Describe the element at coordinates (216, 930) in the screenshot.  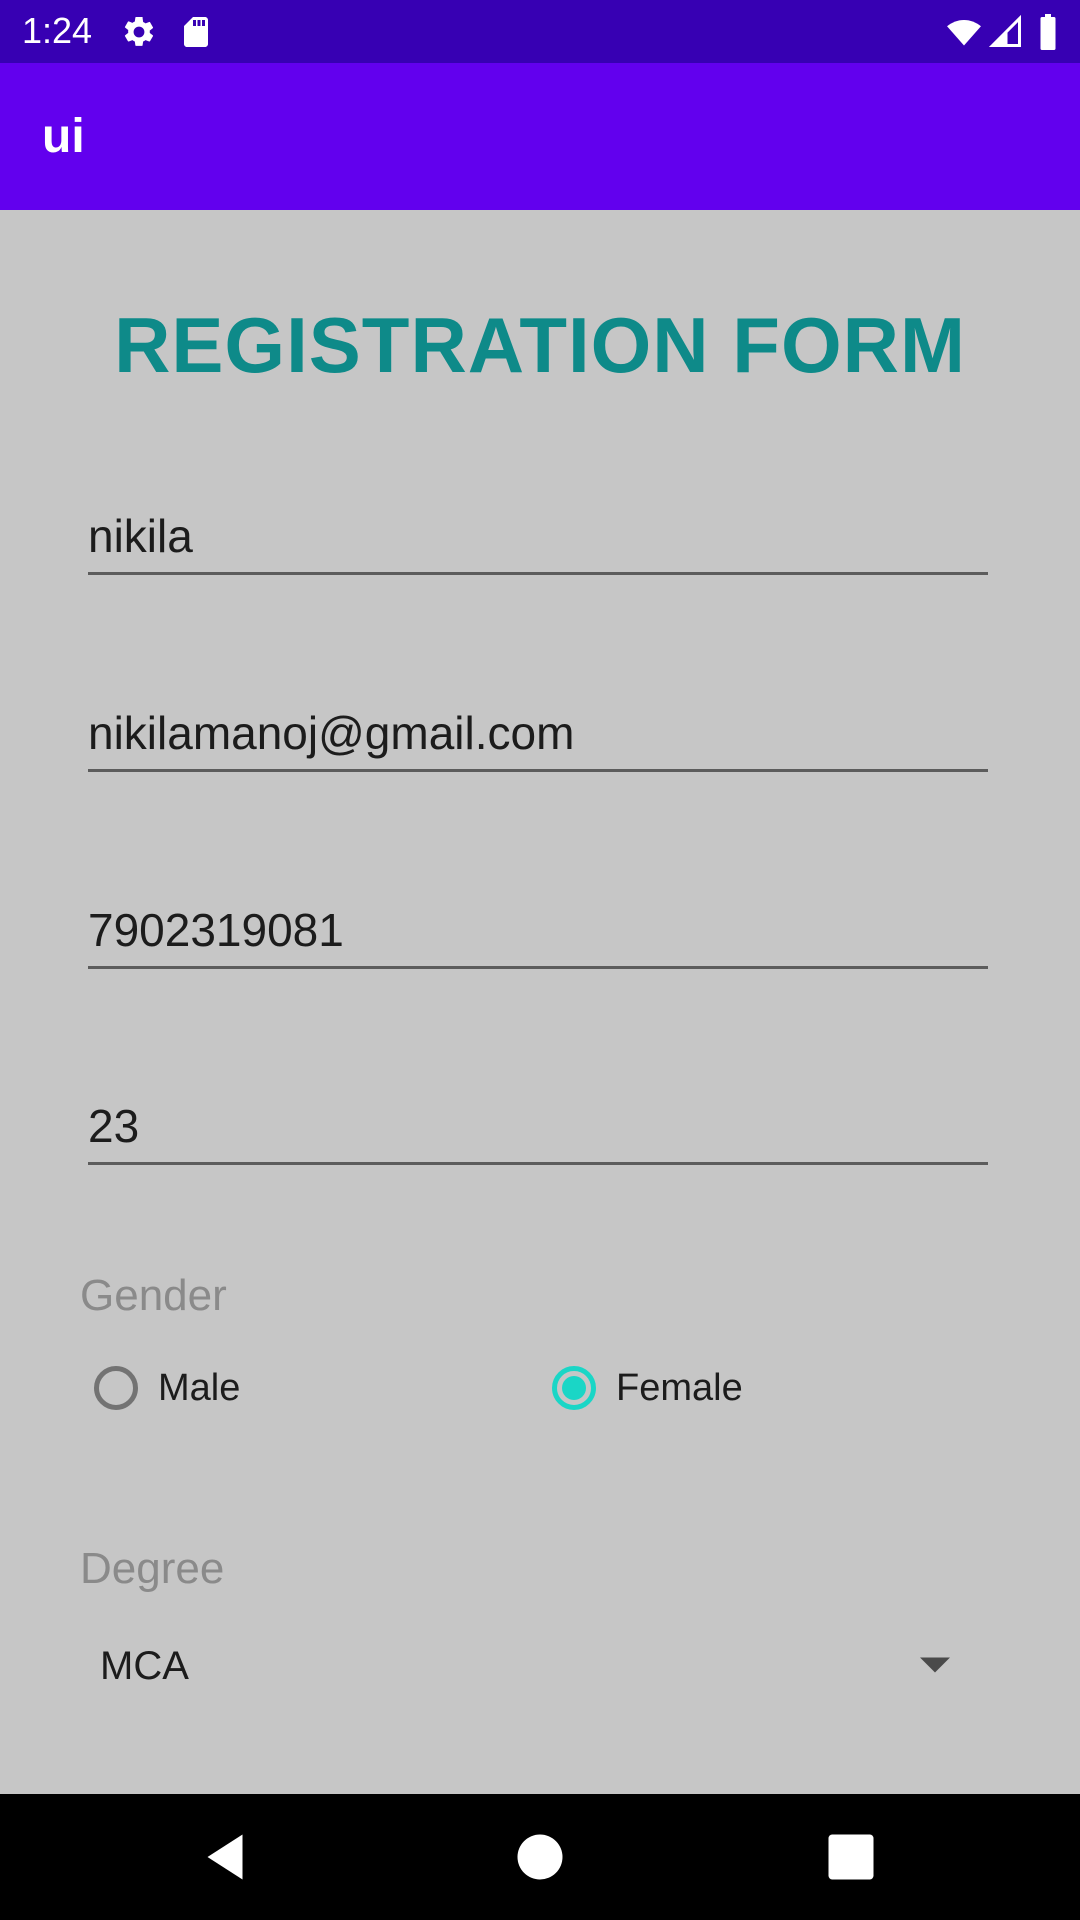
I see `phone-field-value: 7902319081` at that location.